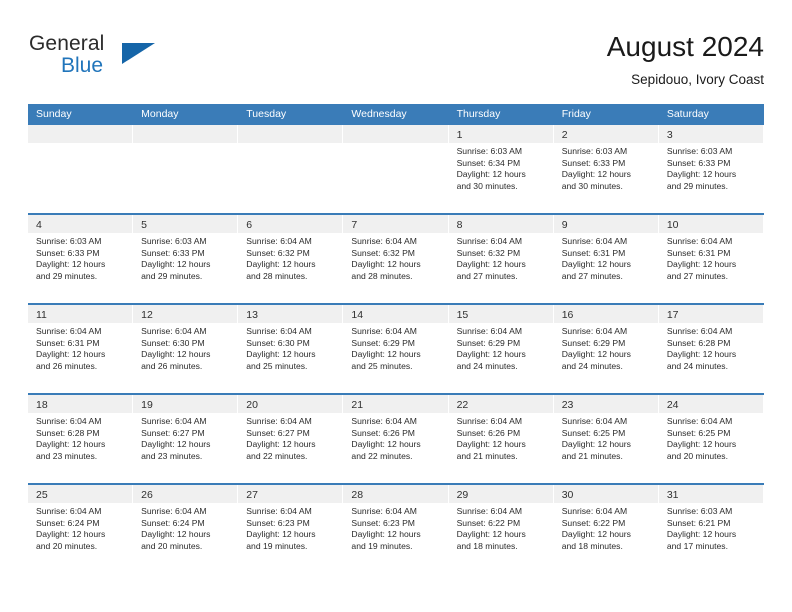 Image resolution: width=792 pixels, height=612 pixels. Describe the element at coordinates (266, 114) in the screenshot. I see `weekday-header-tuesday: Tuesday` at that location.